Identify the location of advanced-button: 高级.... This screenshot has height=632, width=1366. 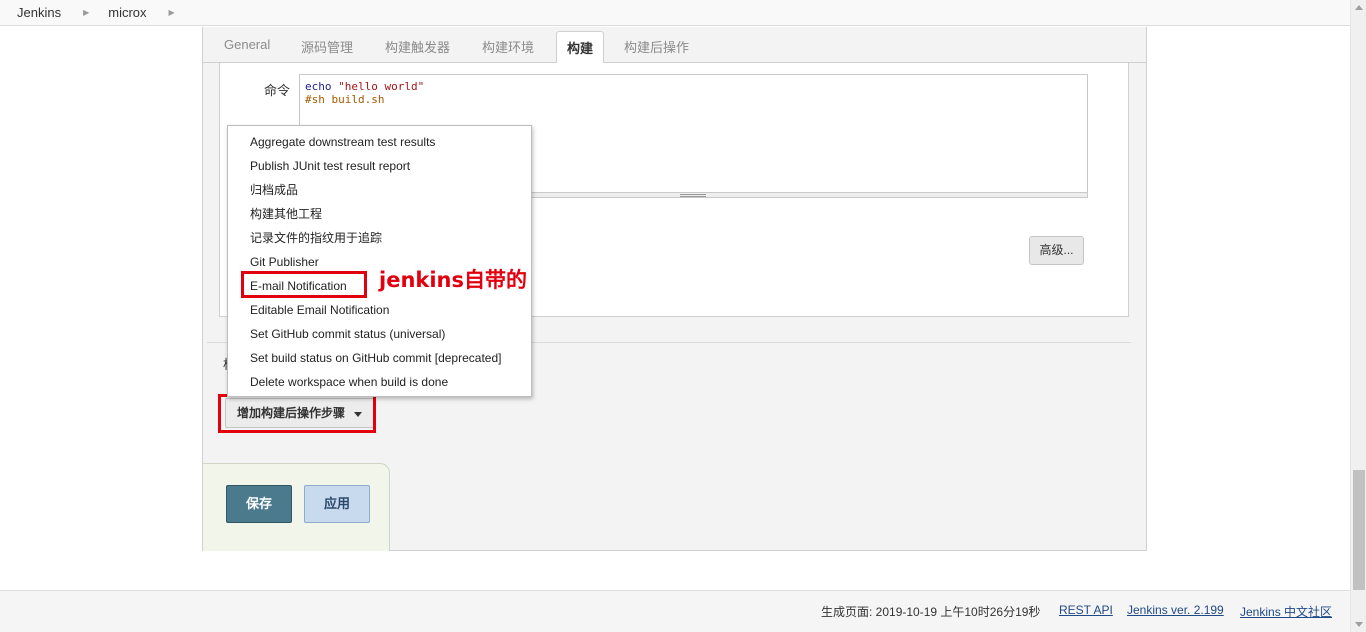
(1056, 250).